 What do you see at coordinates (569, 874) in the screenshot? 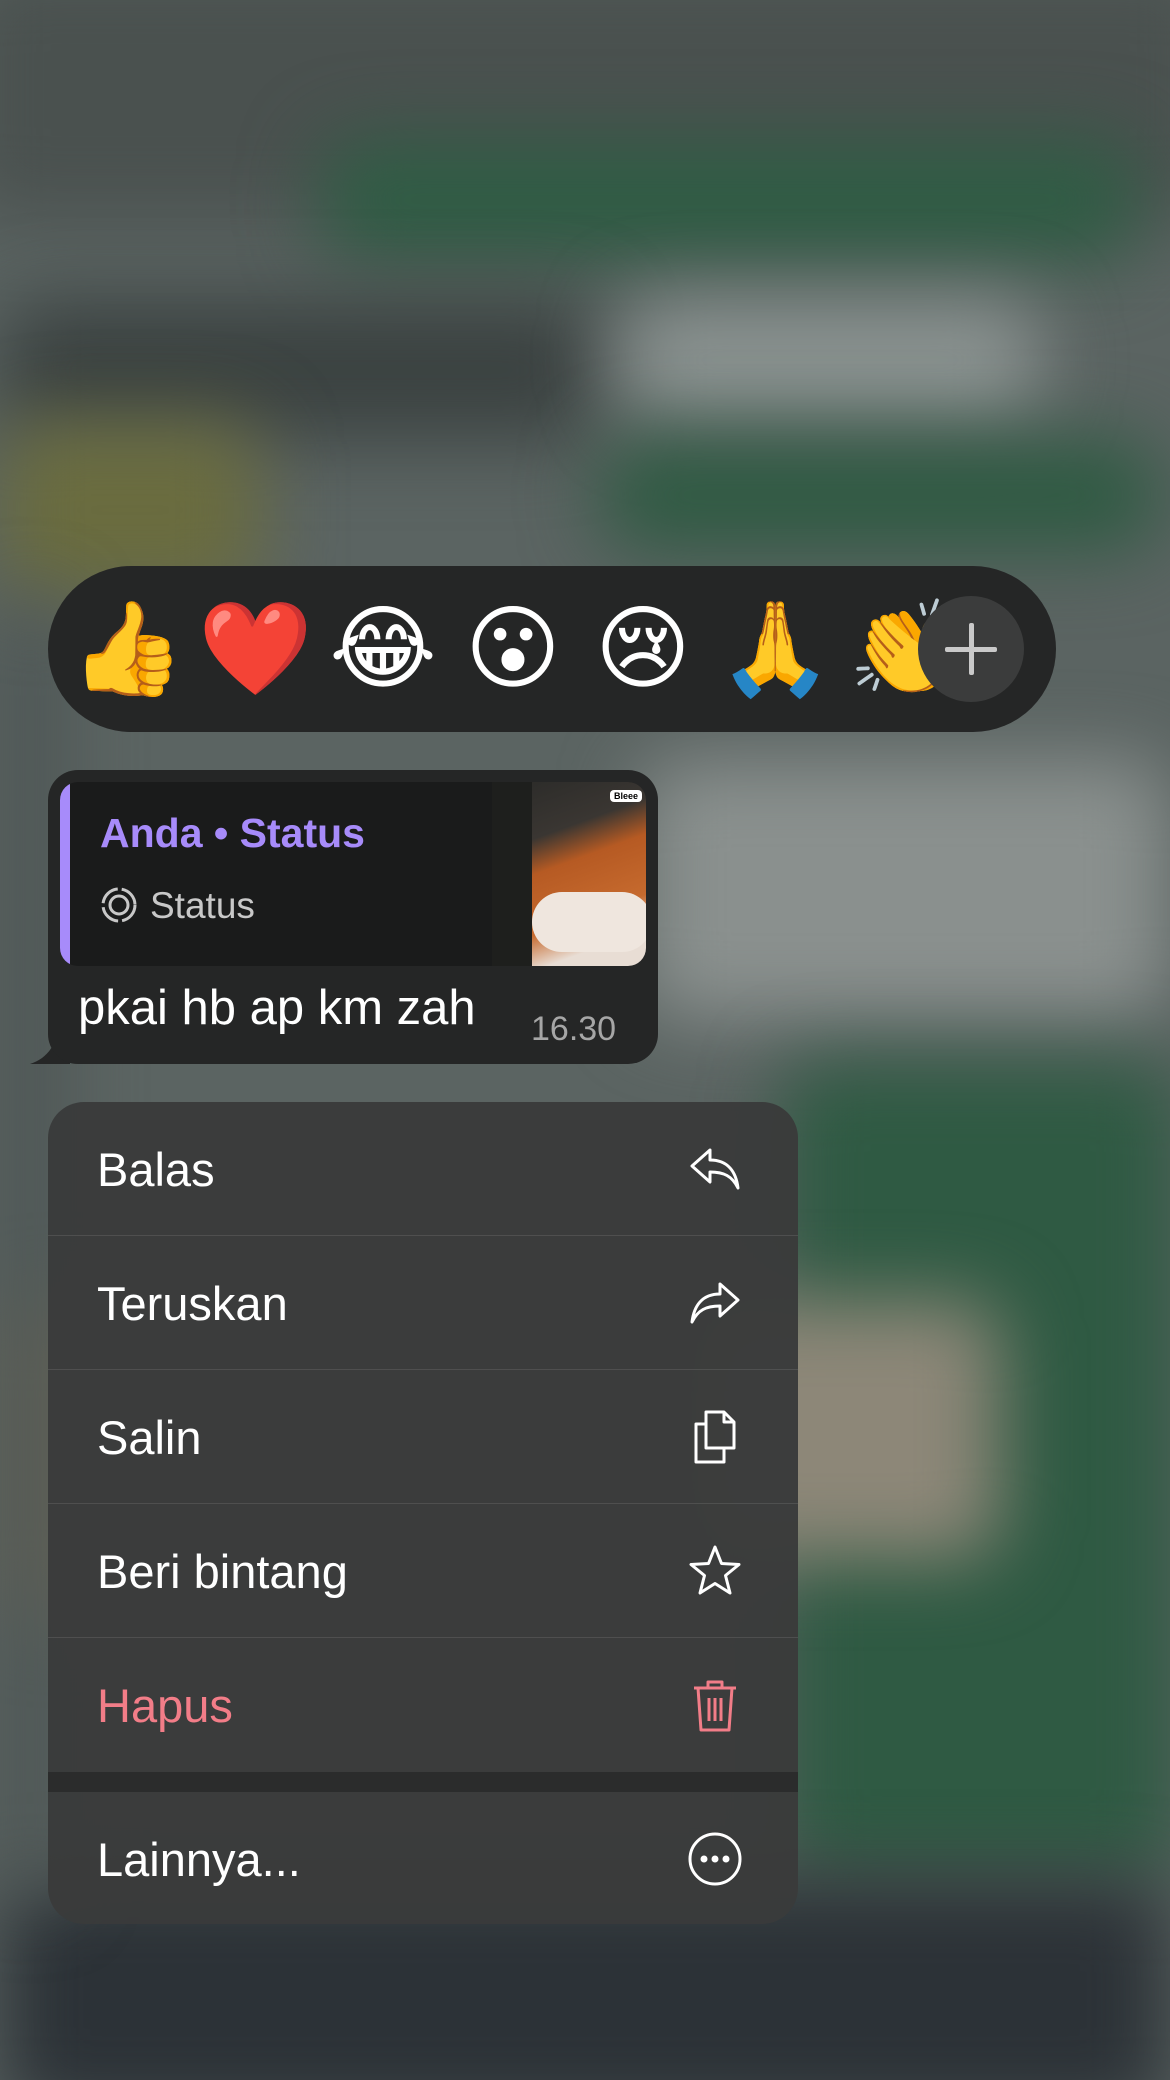
I see `status-thumbnail: Bleee` at bounding box center [569, 874].